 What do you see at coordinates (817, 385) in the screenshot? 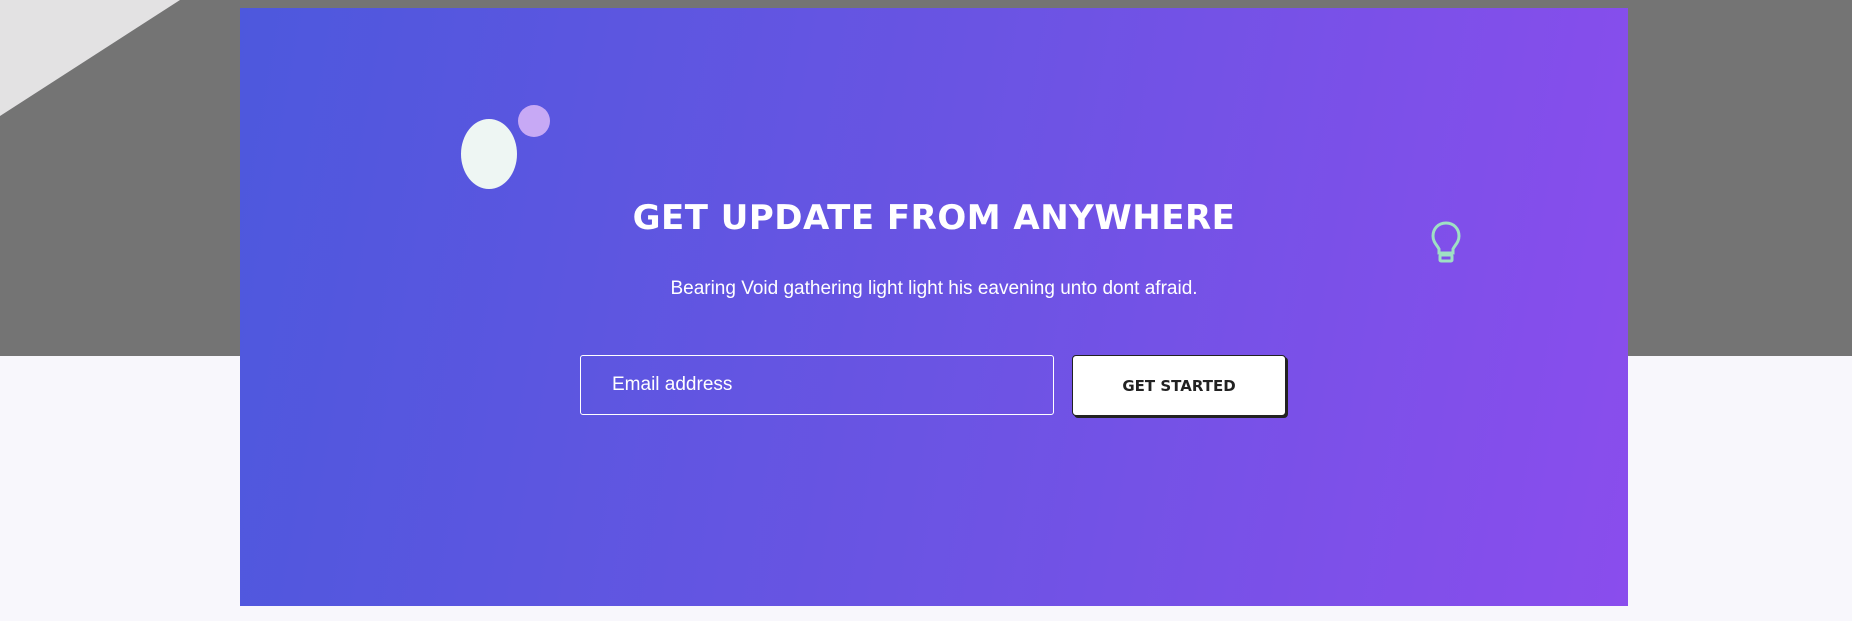
I see `email-field: Email address` at bounding box center [817, 385].